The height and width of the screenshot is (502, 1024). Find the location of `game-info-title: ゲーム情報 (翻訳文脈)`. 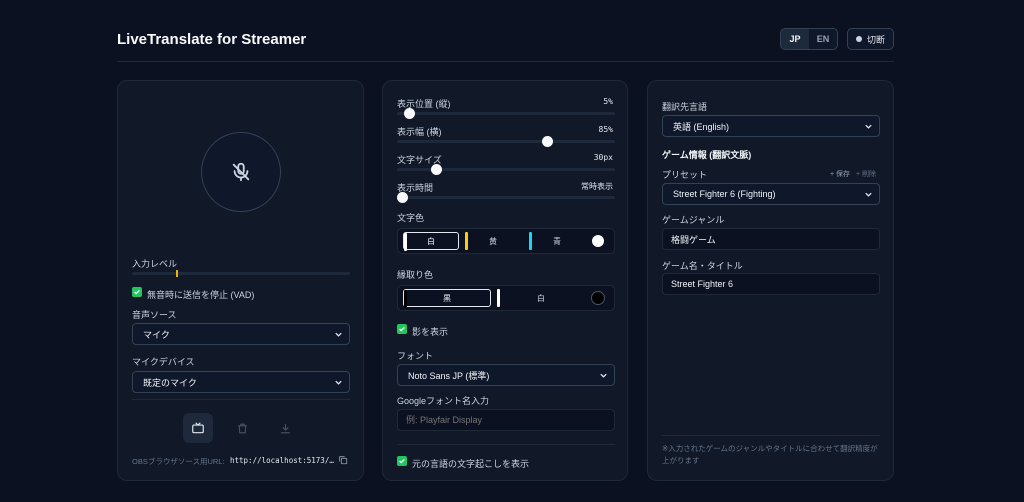

game-info-title: ゲーム情報 (翻訳文脈) is located at coordinates (707, 155).